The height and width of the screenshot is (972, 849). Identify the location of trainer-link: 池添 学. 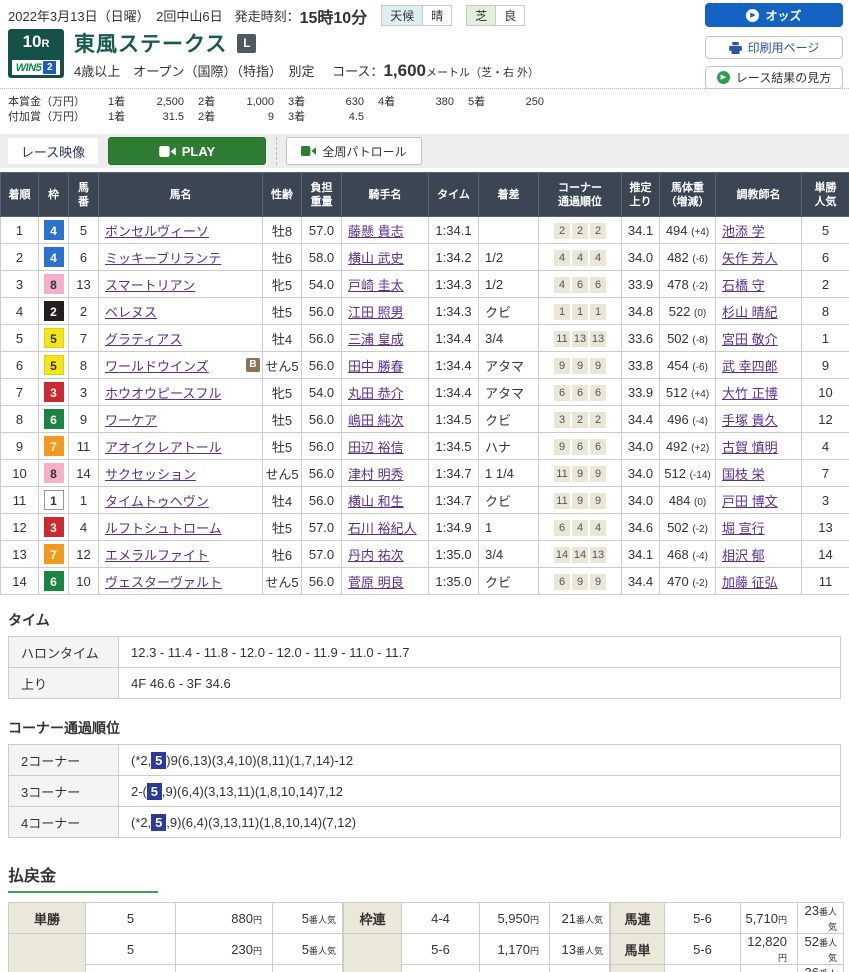
(743, 231).